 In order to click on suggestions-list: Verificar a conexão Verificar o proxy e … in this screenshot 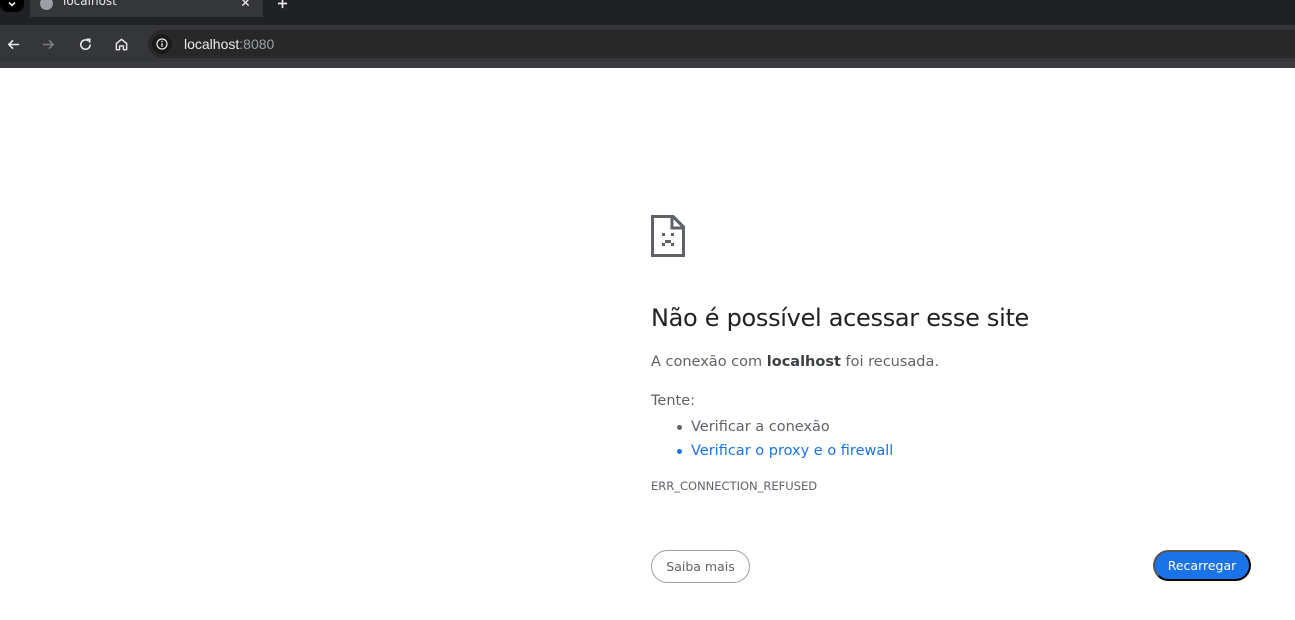, I will do `click(784, 439)`.